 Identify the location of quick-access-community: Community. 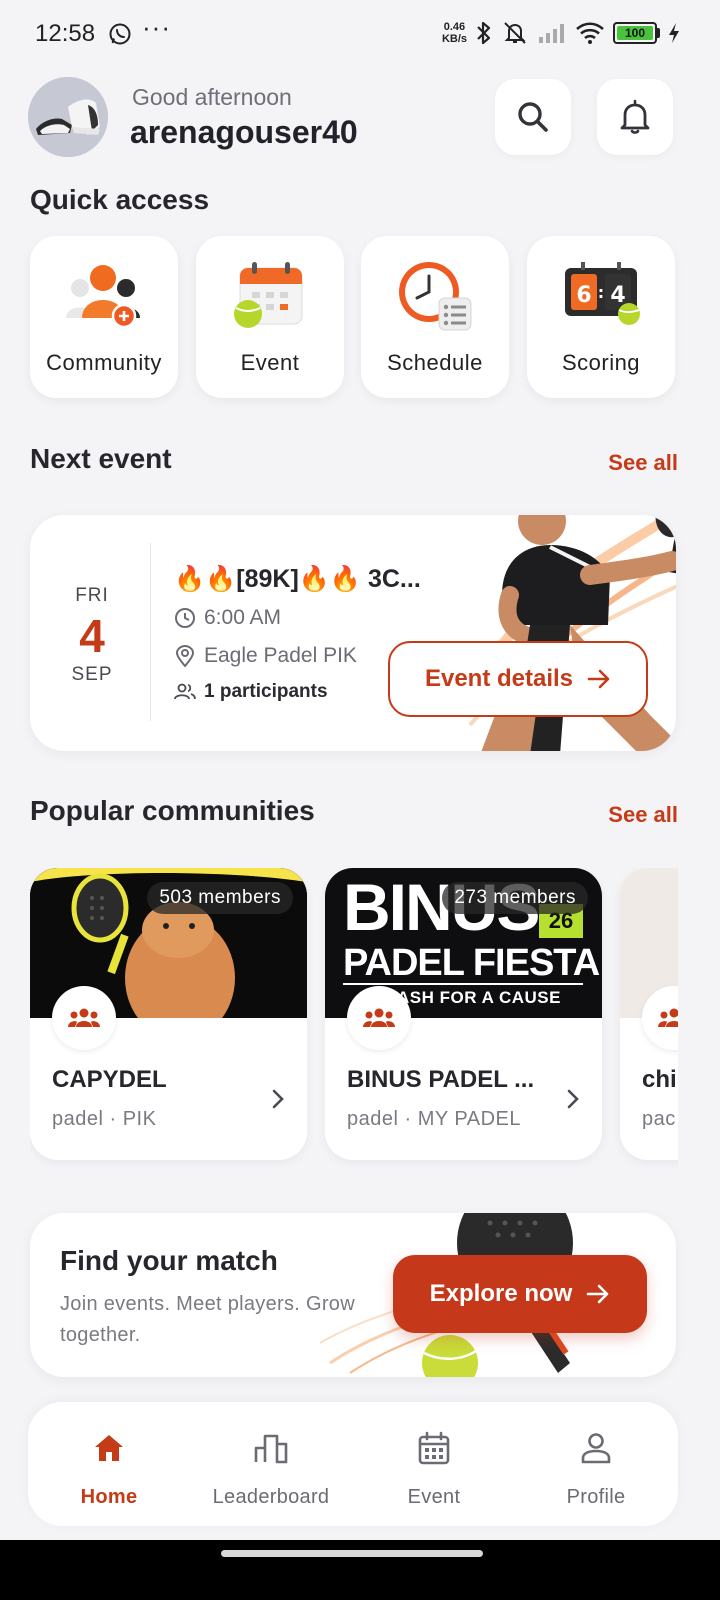
(104, 317).